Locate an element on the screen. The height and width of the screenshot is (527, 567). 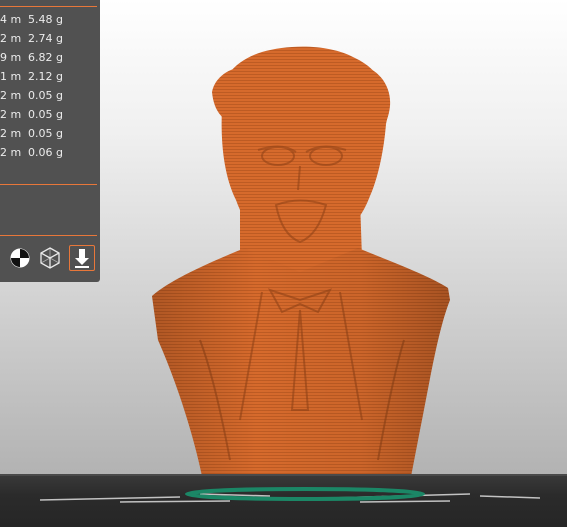
plate-reflection is located at coordinates (290, 495).